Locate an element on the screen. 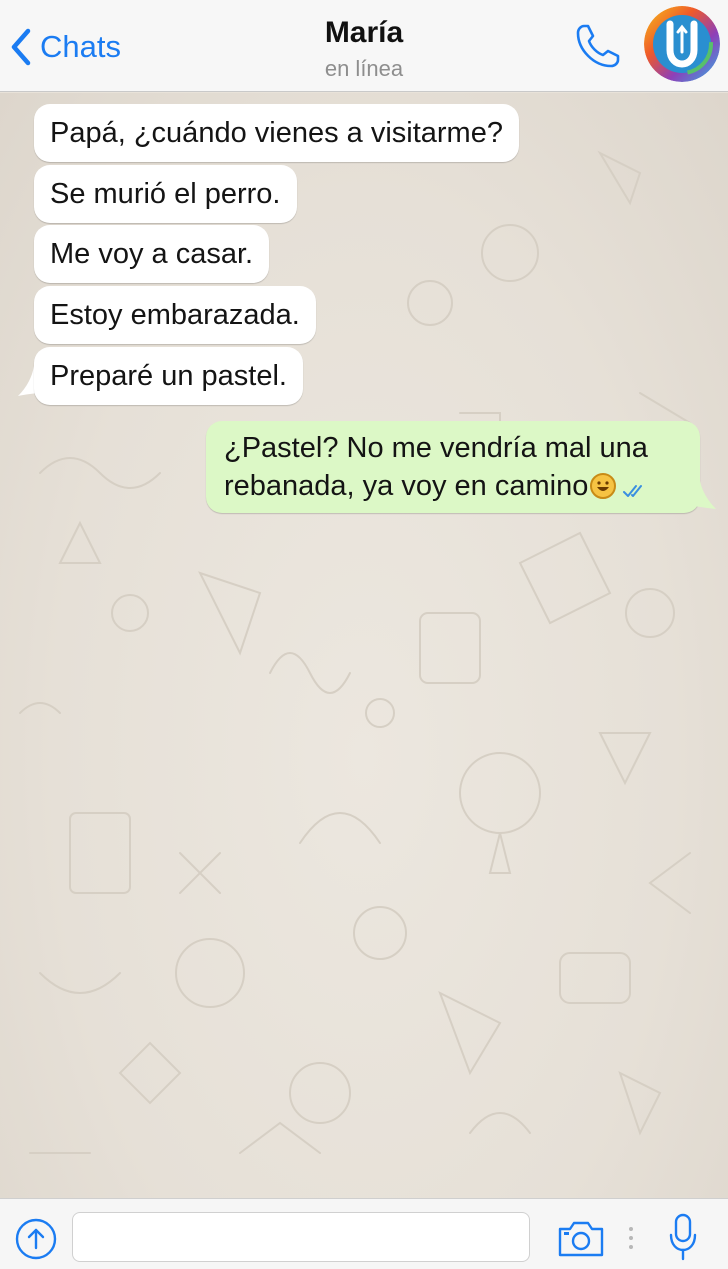 The height and width of the screenshot is (1269, 728). attach-button is located at coordinates (36, 1239).